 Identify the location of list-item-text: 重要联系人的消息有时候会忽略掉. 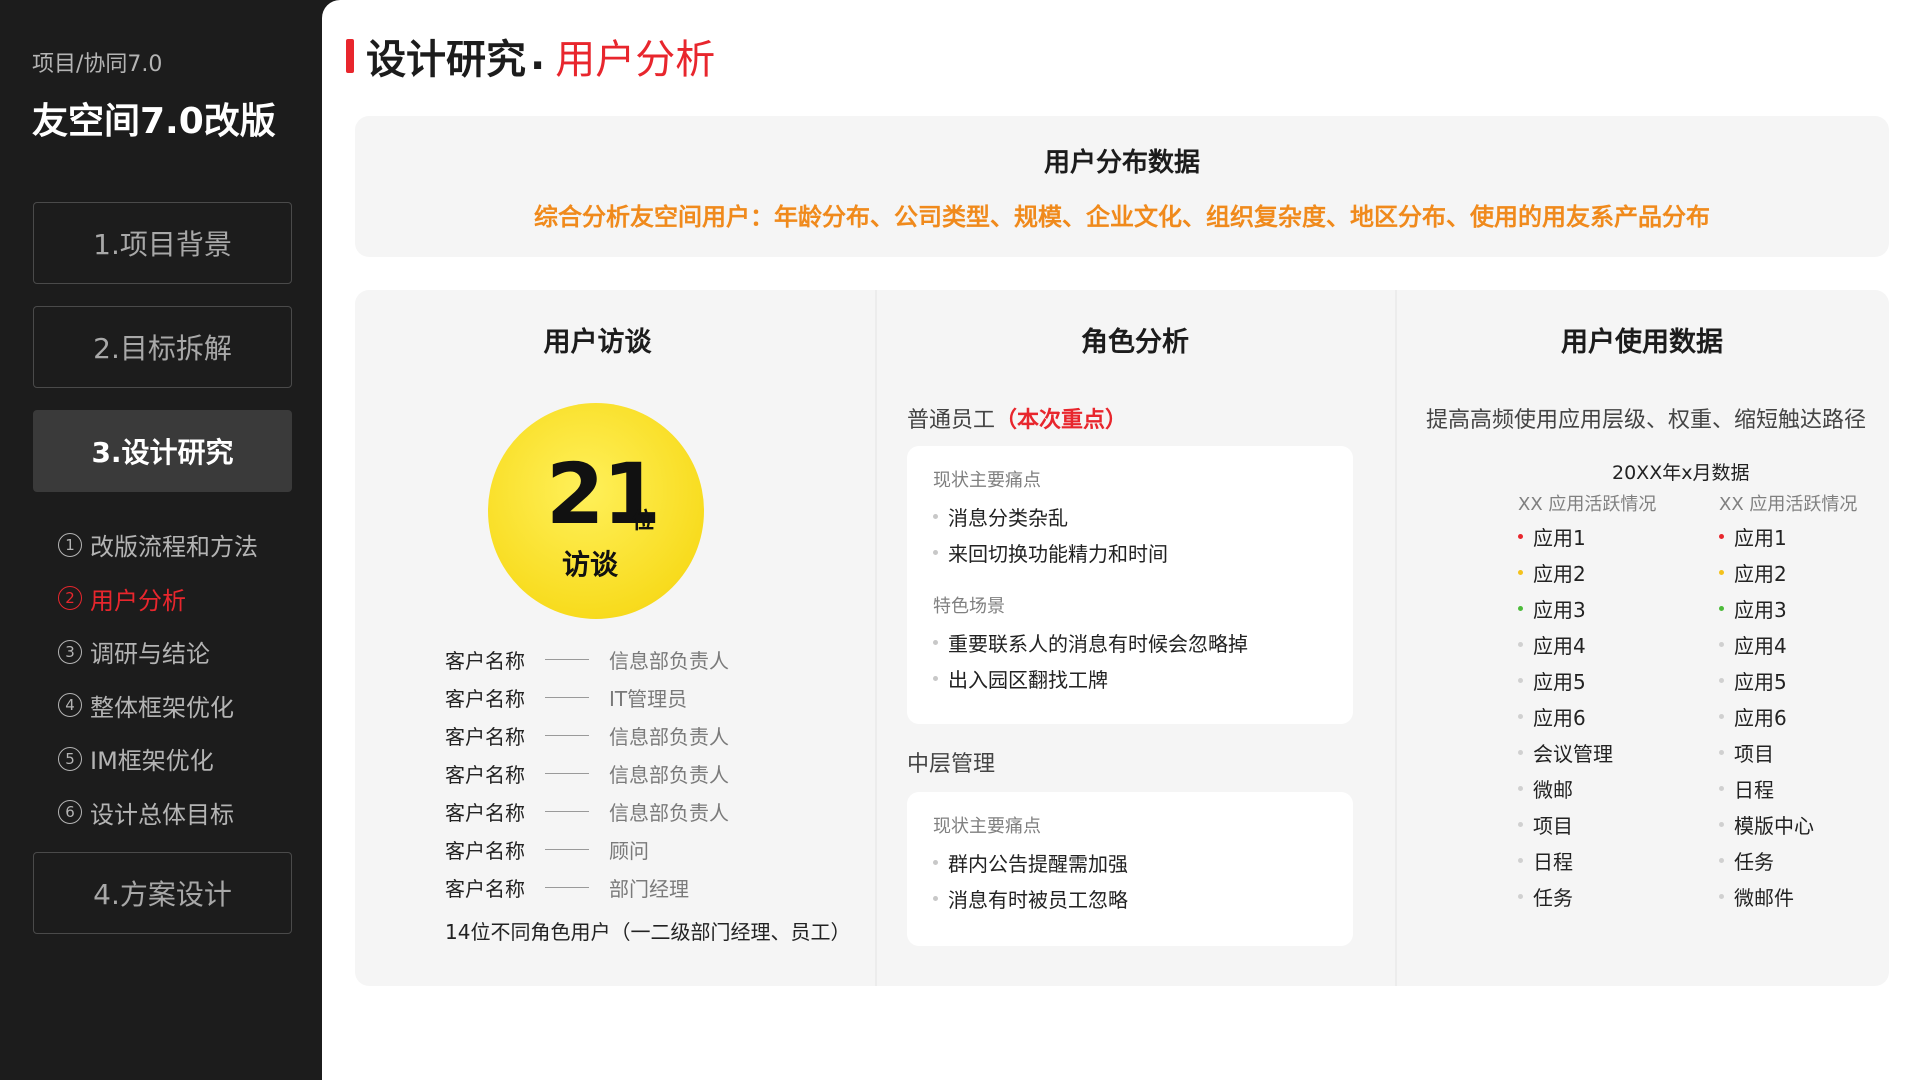
(1098, 643).